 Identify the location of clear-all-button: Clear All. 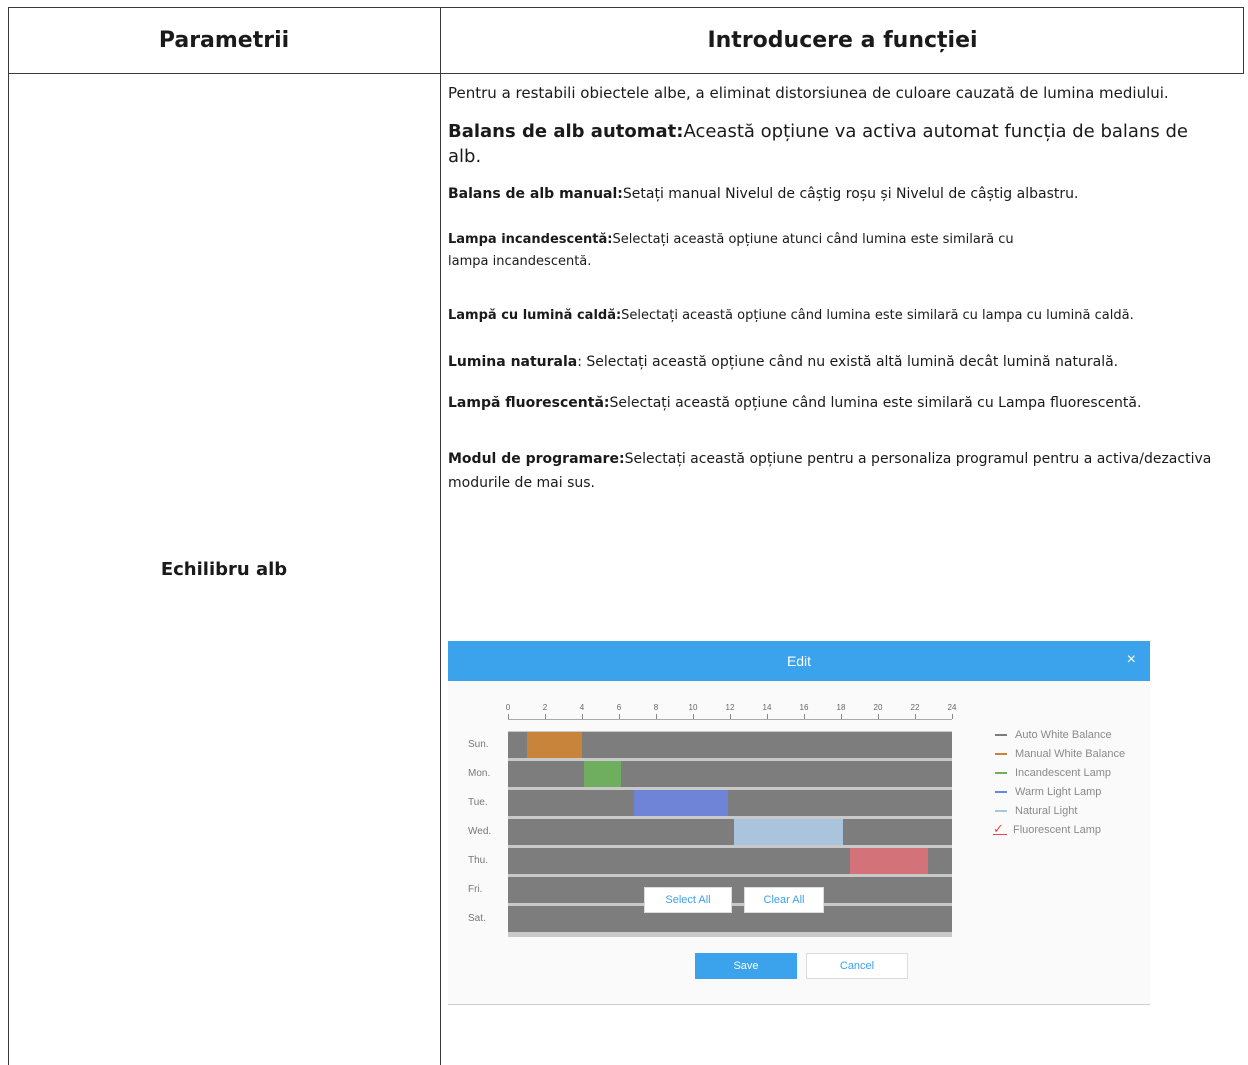
(784, 900).